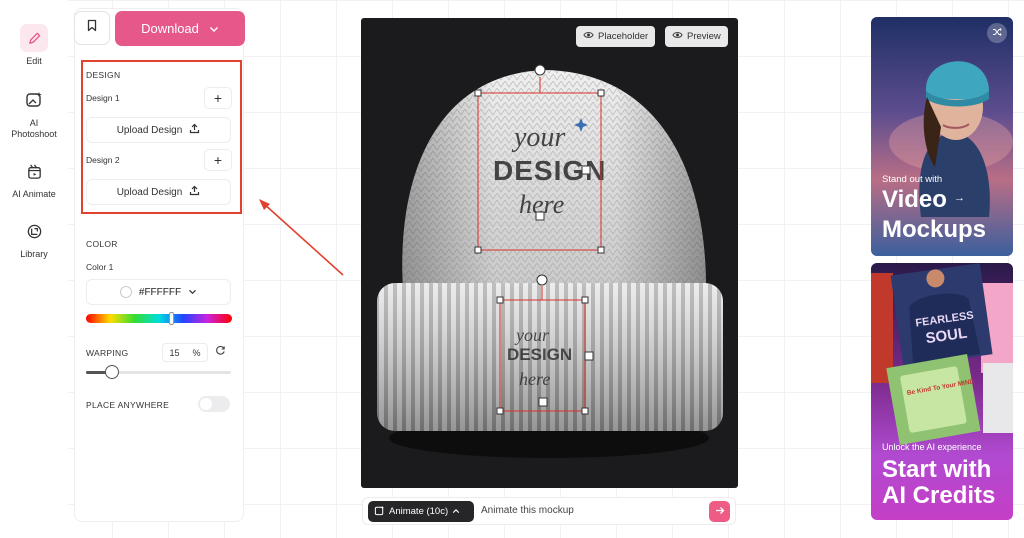 The width and height of the screenshot is (1024, 538). I want to click on toggle-knob, so click(206, 404).